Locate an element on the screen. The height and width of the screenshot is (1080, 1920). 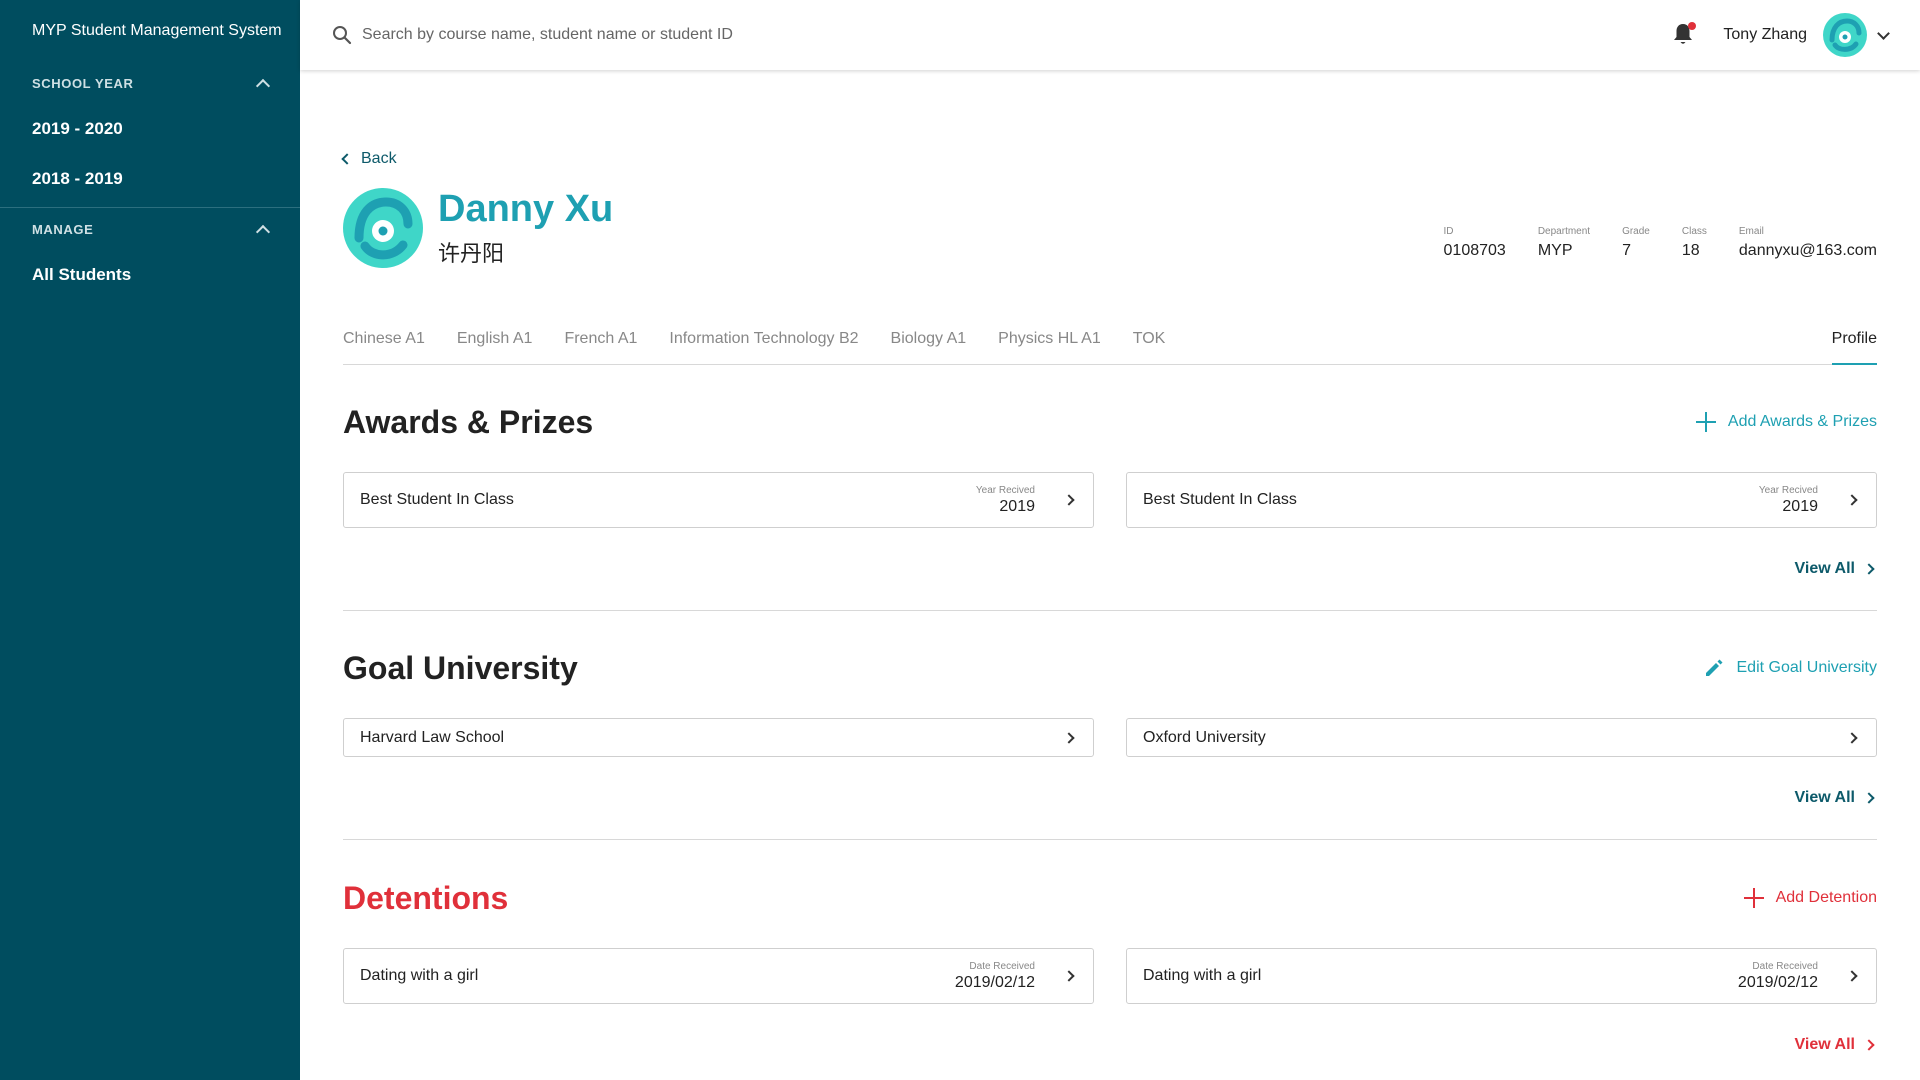
section-title: Awards & Prizes is located at coordinates (468, 421).